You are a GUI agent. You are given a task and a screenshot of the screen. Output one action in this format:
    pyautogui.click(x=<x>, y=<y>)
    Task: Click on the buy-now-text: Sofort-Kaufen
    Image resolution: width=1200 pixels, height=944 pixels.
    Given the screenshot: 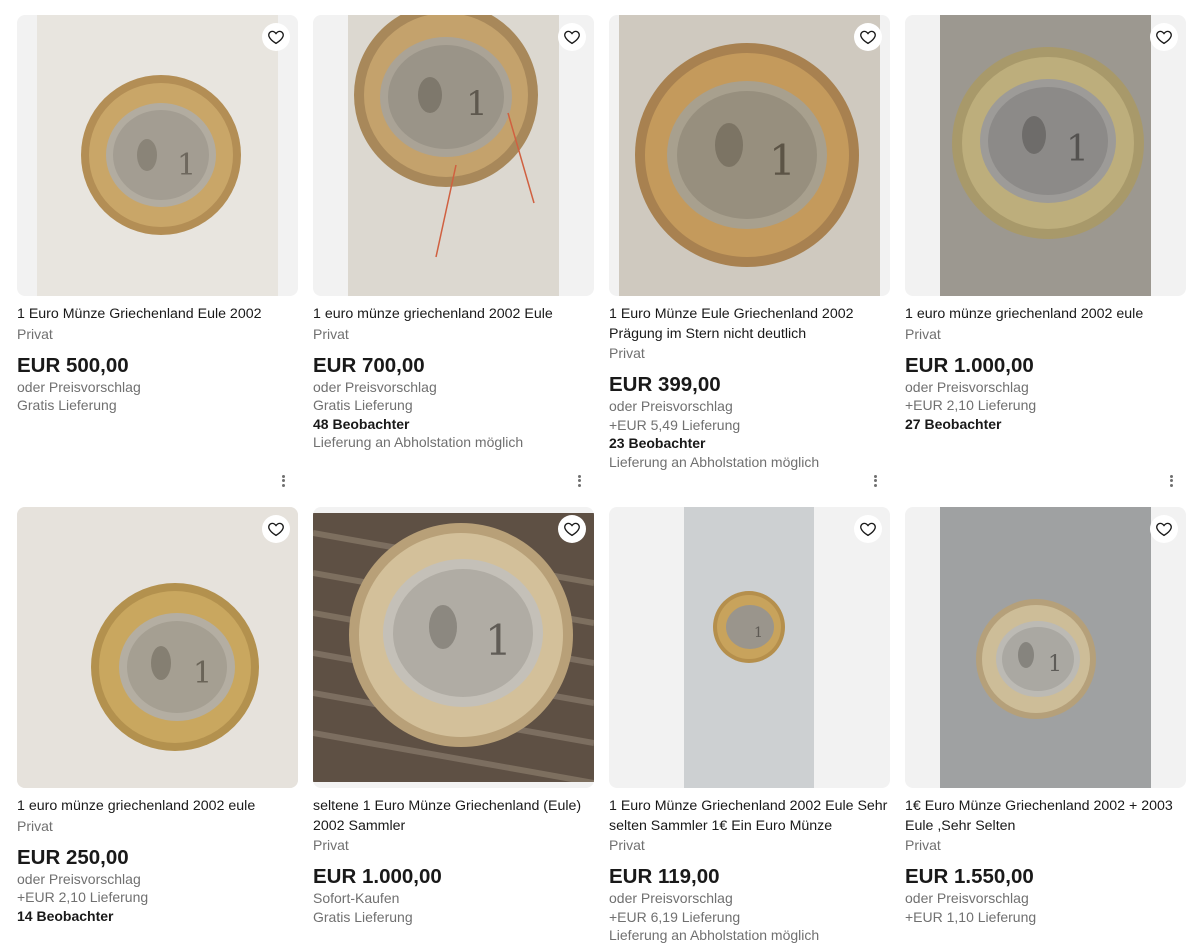 What is the action you would take?
    pyautogui.click(x=356, y=898)
    